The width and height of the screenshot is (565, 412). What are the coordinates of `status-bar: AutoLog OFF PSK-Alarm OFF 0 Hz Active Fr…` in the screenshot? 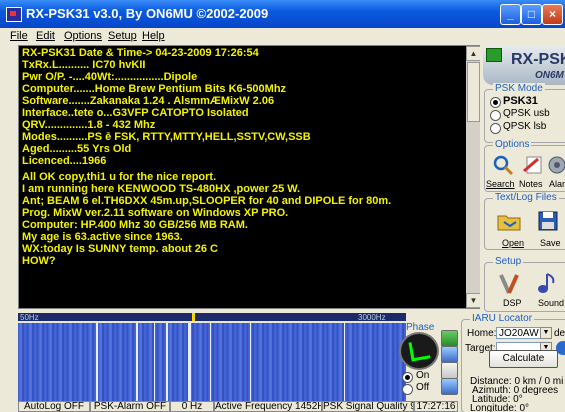 It's located at (238, 406).